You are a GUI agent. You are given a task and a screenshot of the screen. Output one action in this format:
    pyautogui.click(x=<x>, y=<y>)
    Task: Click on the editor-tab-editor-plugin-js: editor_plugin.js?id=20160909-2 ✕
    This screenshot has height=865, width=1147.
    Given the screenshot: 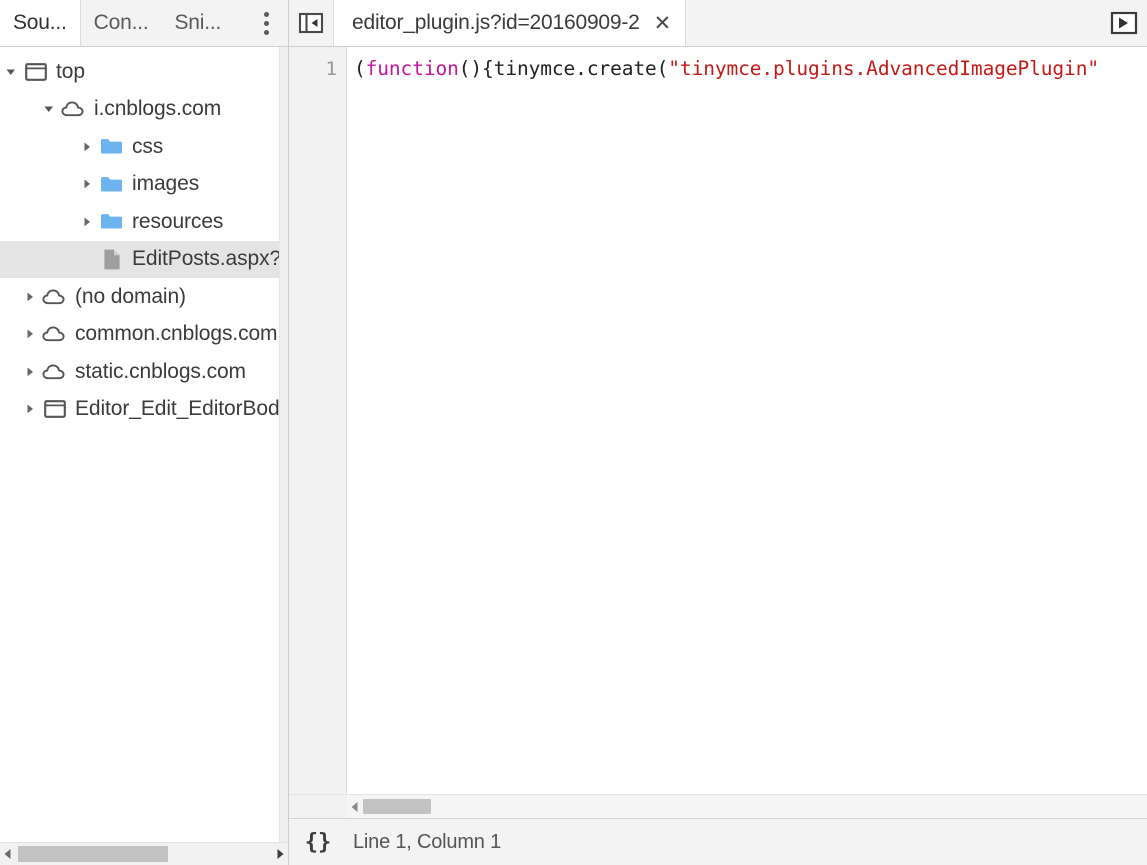 What is the action you would take?
    pyautogui.click(x=510, y=23)
    